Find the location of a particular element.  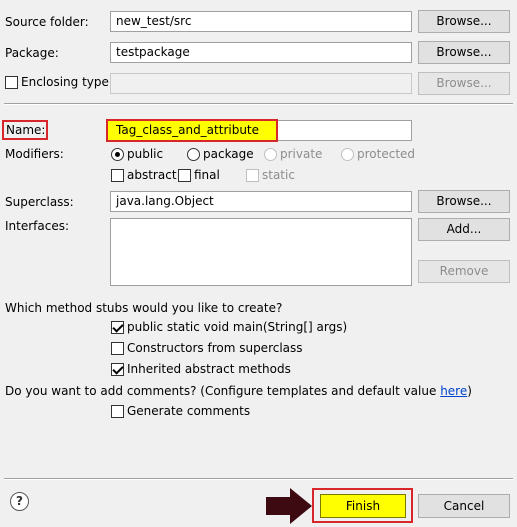

public-label: public is located at coordinates (145, 154).